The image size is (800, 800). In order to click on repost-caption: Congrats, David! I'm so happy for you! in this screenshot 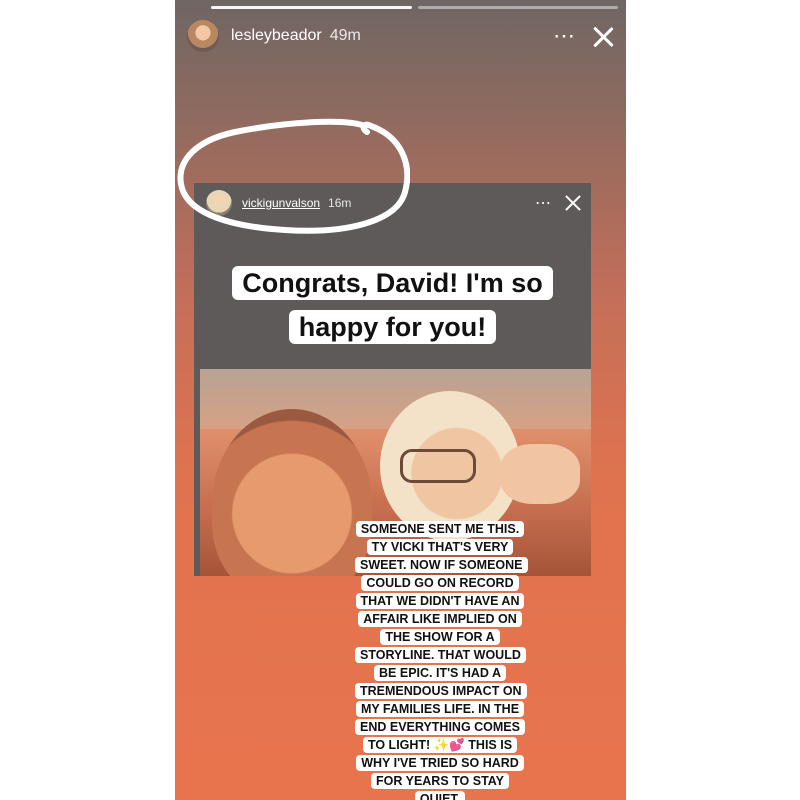, I will do `click(392, 305)`.